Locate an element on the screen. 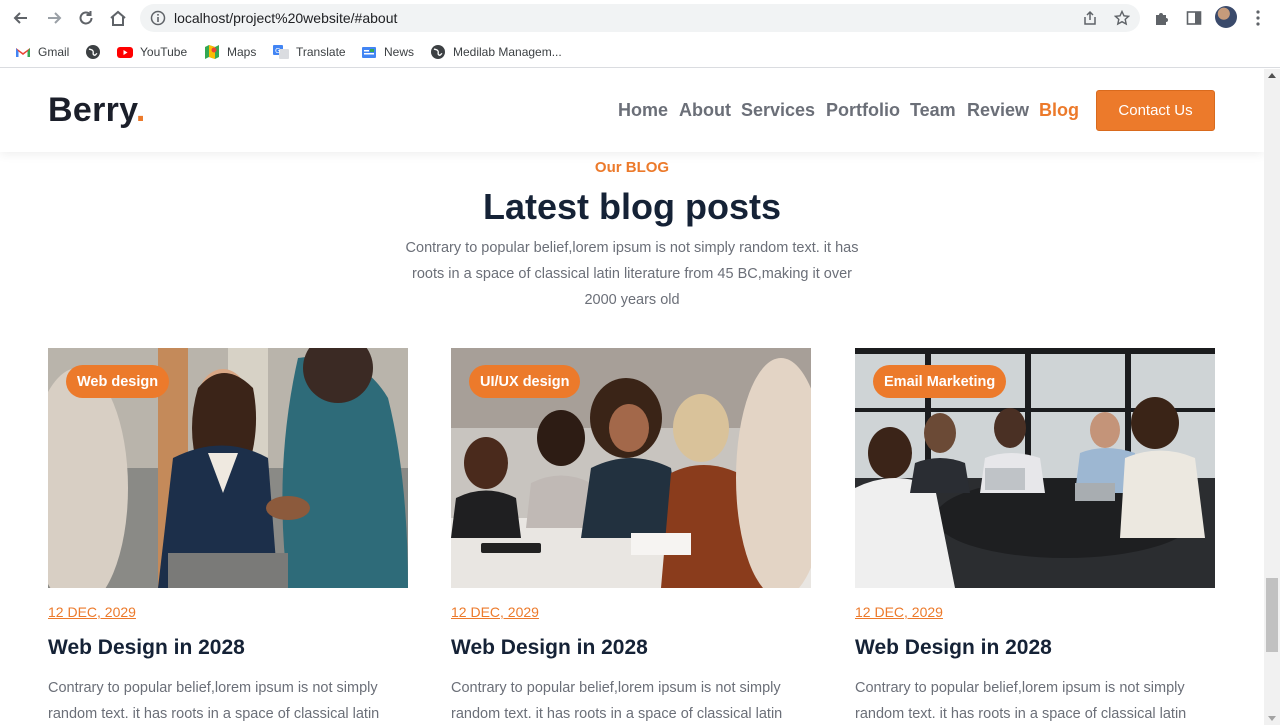 This screenshot has height=725, width=1280. share-icon is located at coordinates (1090, 18).